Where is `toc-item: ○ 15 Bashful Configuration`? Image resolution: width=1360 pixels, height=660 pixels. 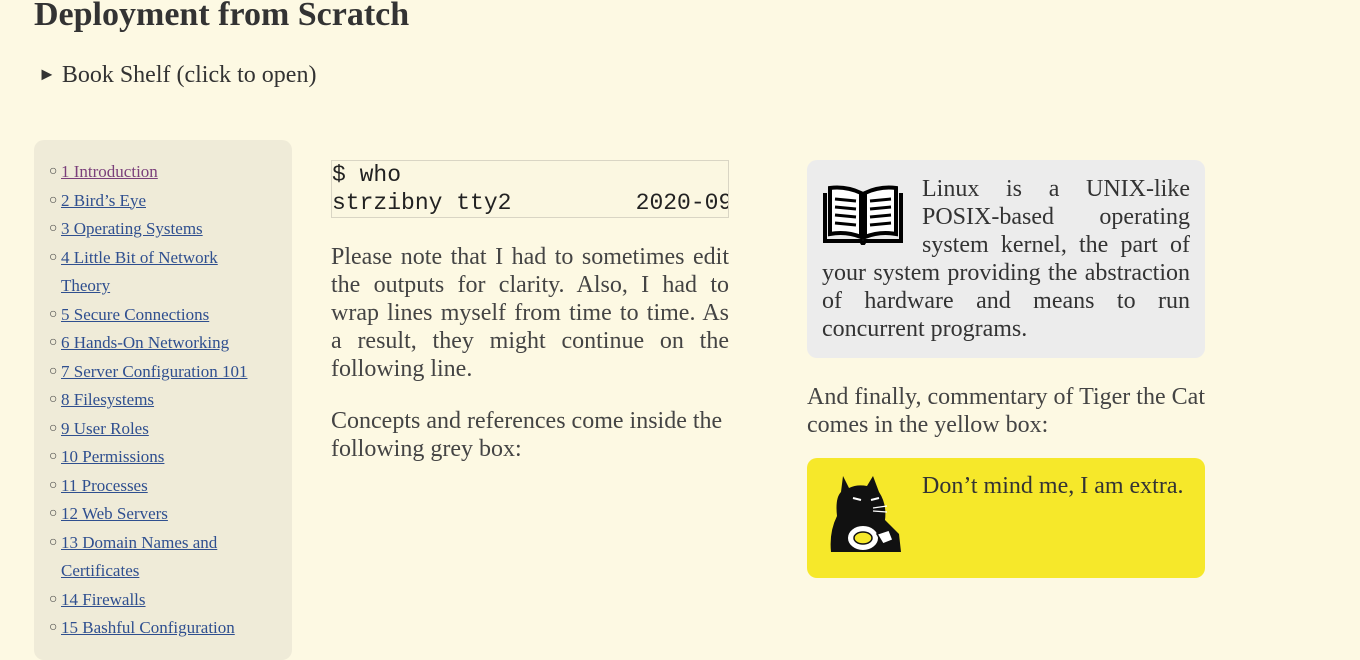 toc-item: ○ 15 Bashful Configuration is located at coordinates (170, 628).